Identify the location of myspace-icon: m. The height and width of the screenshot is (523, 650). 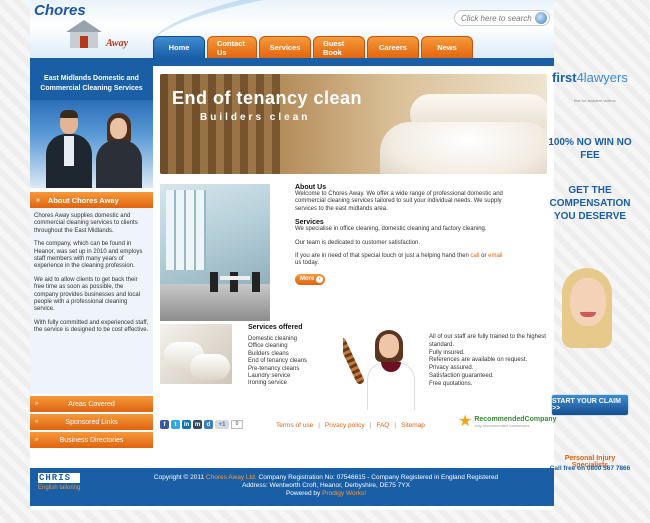
(197, 424).